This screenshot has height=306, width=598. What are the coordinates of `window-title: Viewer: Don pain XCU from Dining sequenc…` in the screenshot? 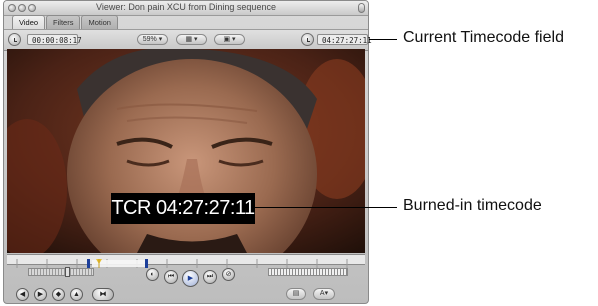 It's located at (186, 7).